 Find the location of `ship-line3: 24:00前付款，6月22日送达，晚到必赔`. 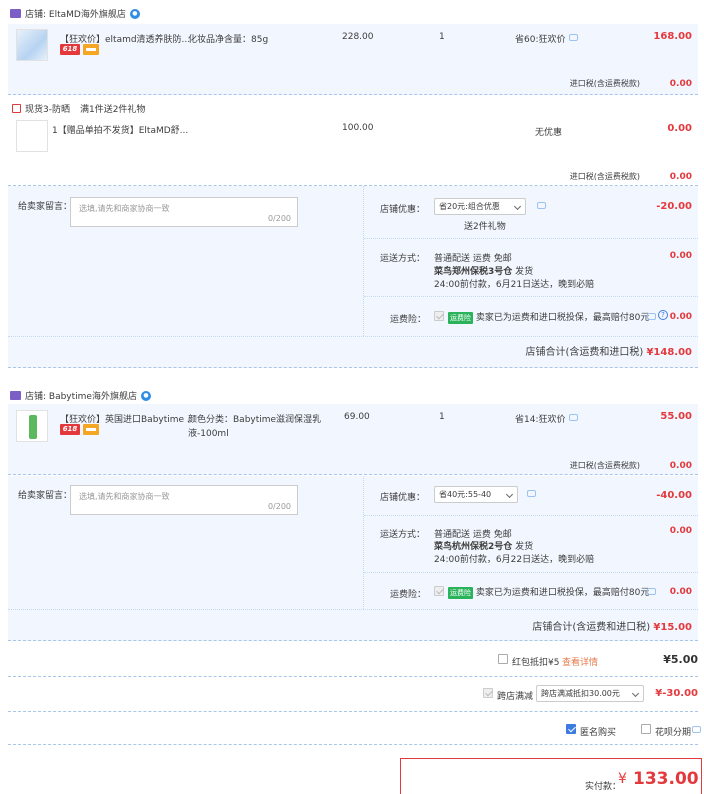

ship-line3: 24:00前付款，6月22日送达，晚到必赔 is located at coordinates (514, 560).